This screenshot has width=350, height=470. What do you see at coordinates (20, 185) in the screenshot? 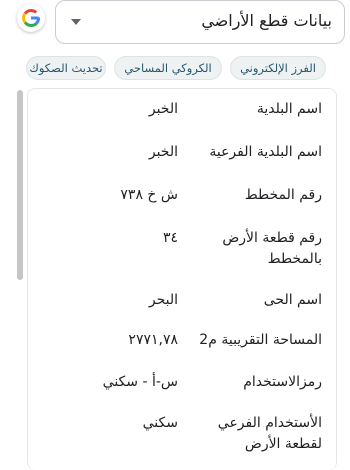
I see `scrollbar` at bounding box center [20, 185].